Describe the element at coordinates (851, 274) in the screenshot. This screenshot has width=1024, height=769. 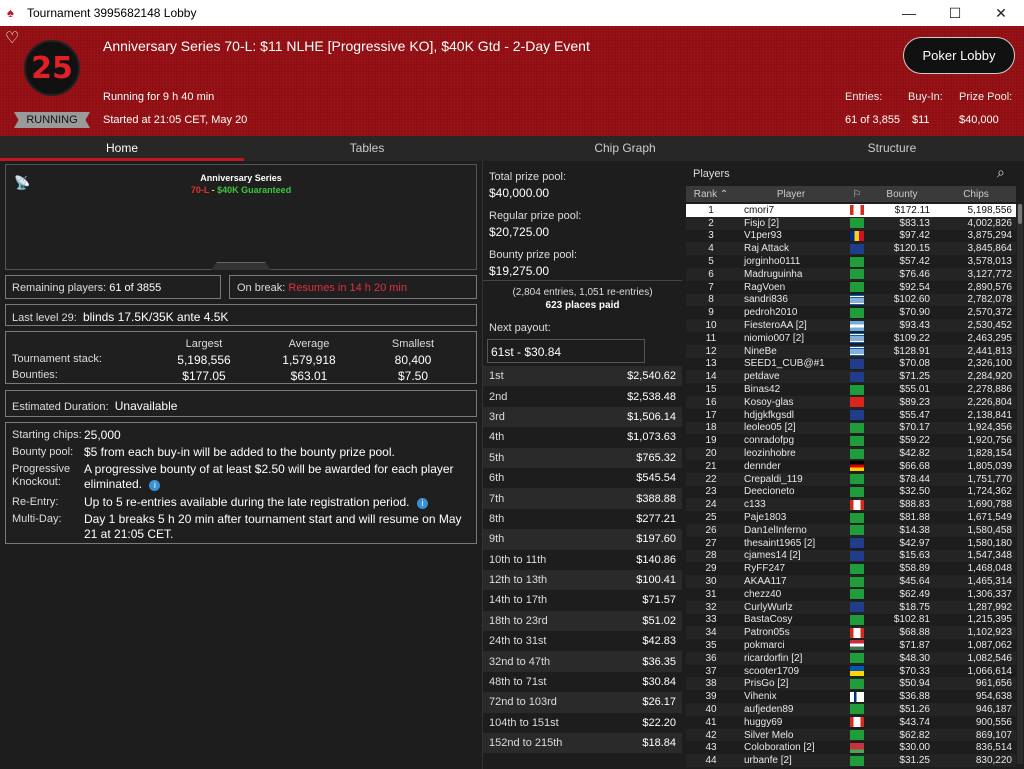
I see `player-row: 6 Madruguinha $76.46 3,127,772` at that location.